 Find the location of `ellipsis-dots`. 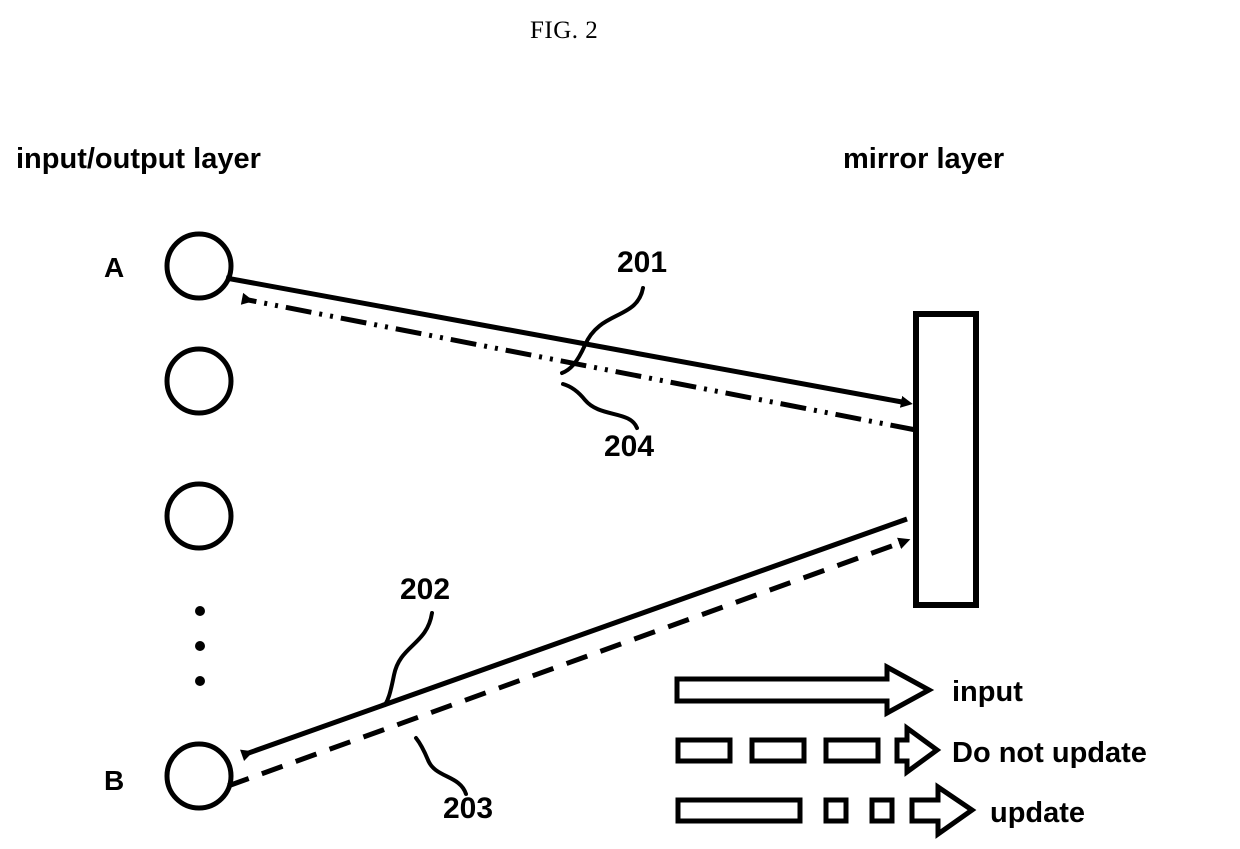

ellipsis-dots is located at coordinates (200, 646).